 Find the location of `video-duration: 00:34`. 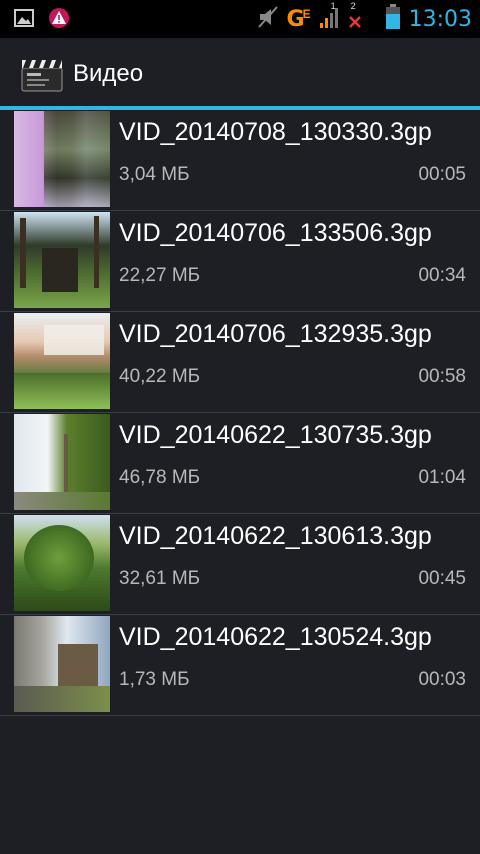

video-duration: 00:34 is located at coordinates (442, 275).